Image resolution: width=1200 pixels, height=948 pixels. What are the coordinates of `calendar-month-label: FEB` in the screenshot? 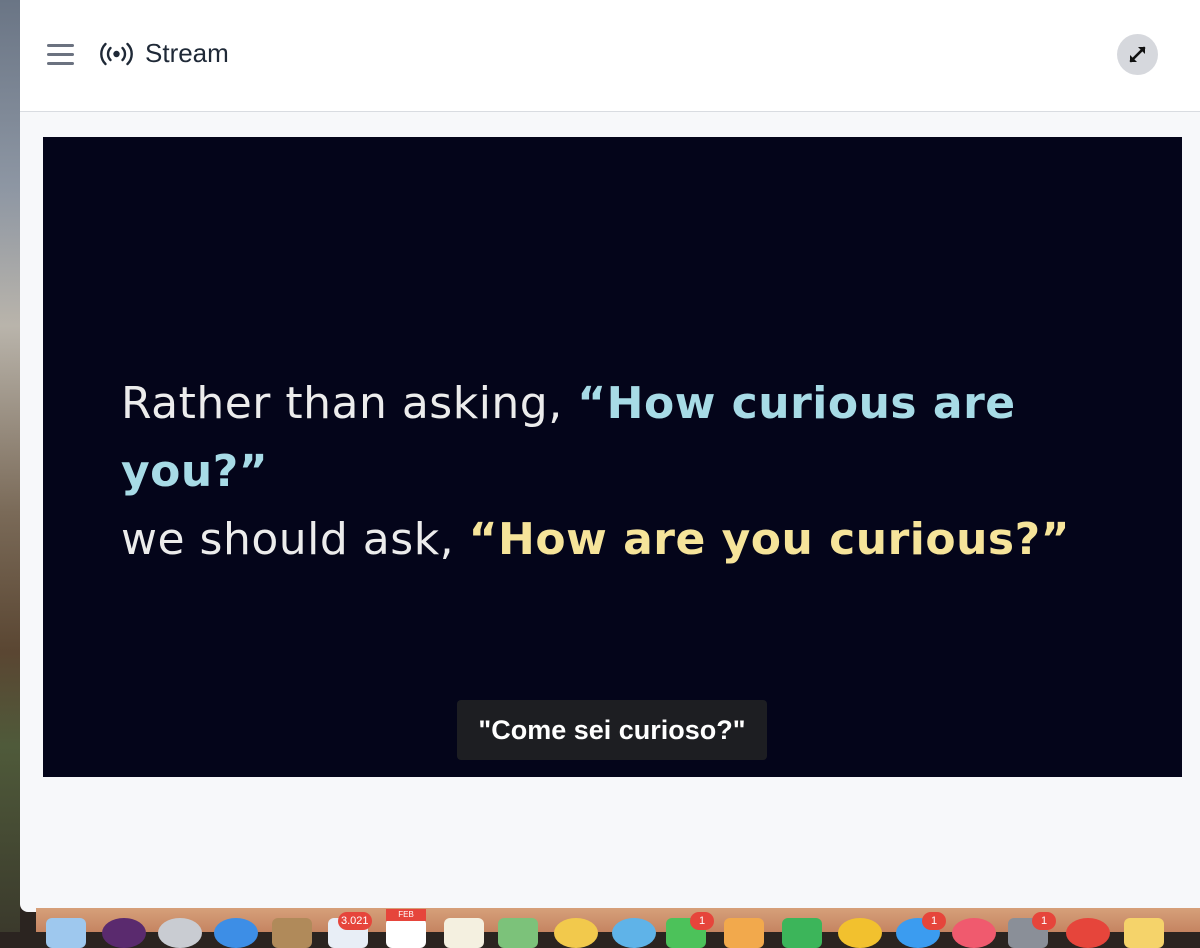 It's located at (406, 915).